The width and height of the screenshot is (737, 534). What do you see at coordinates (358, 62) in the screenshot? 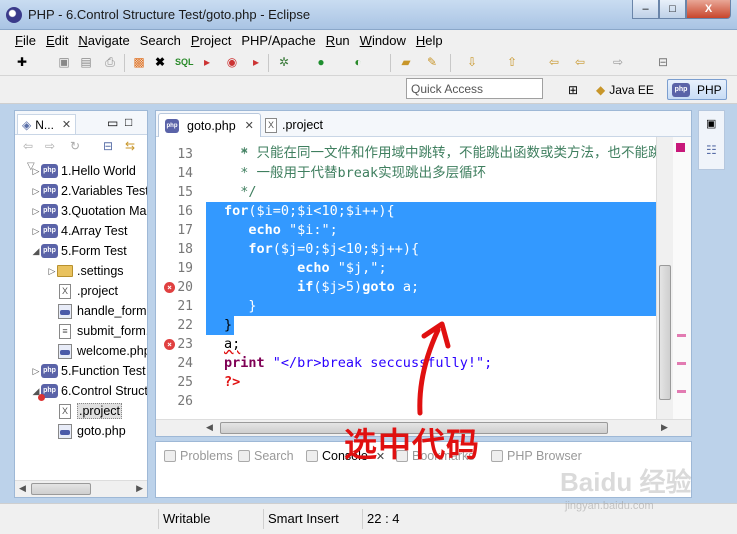
I see `external-tools-icon: ◐` at bounding box center [358, 62].